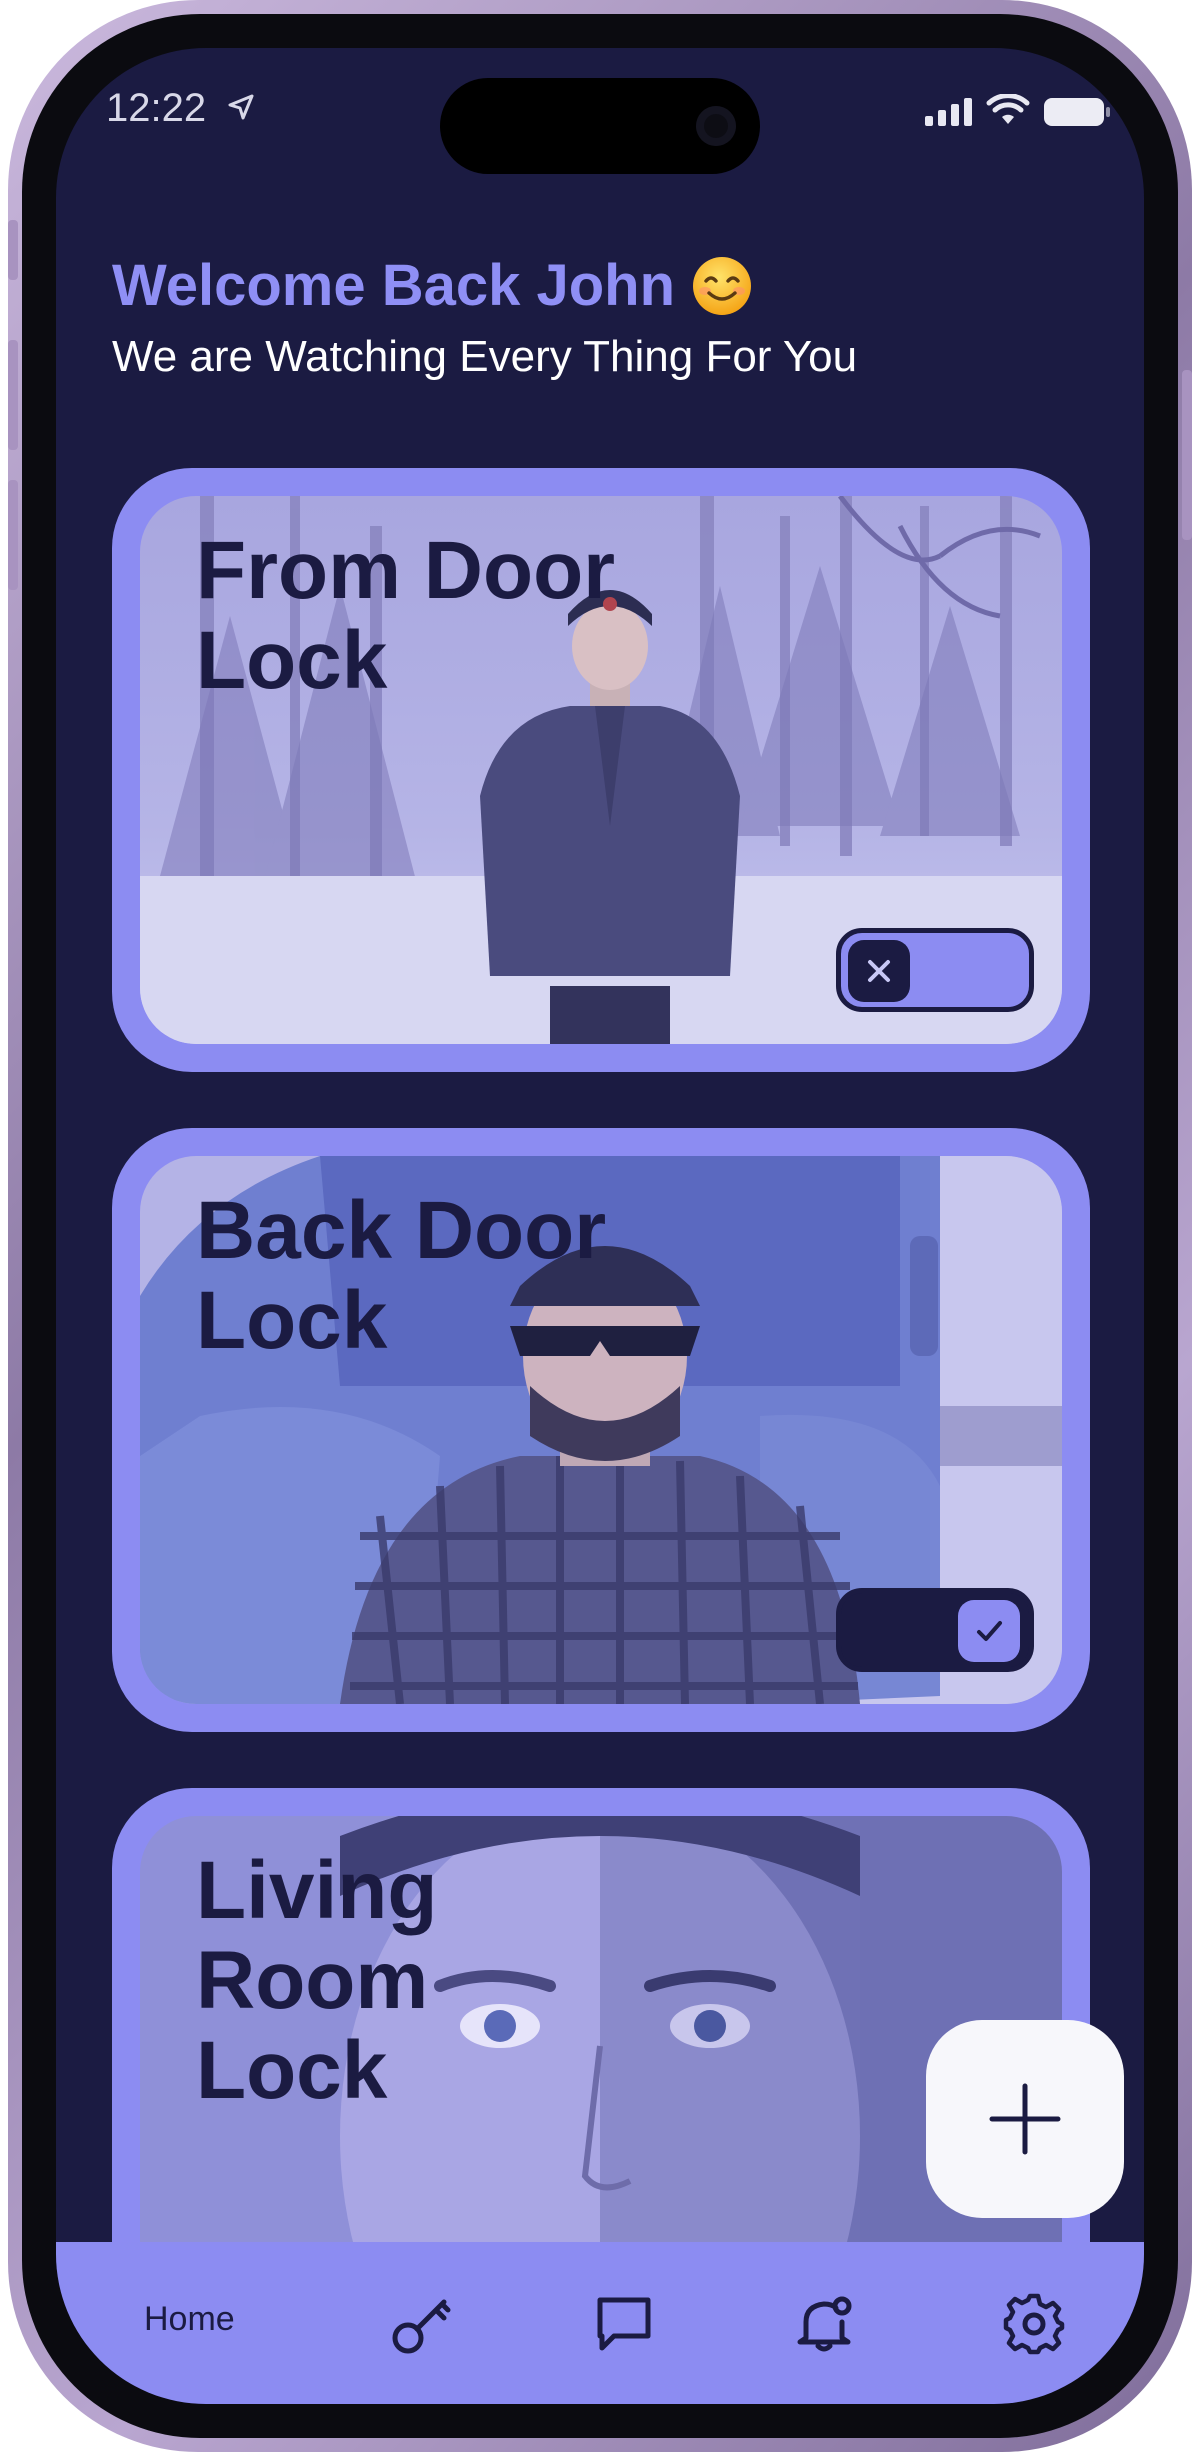  What do you see at coordinates (1077, 112) in the screenshot?
I see `battery-icon` at bounding box center [1077, 112].